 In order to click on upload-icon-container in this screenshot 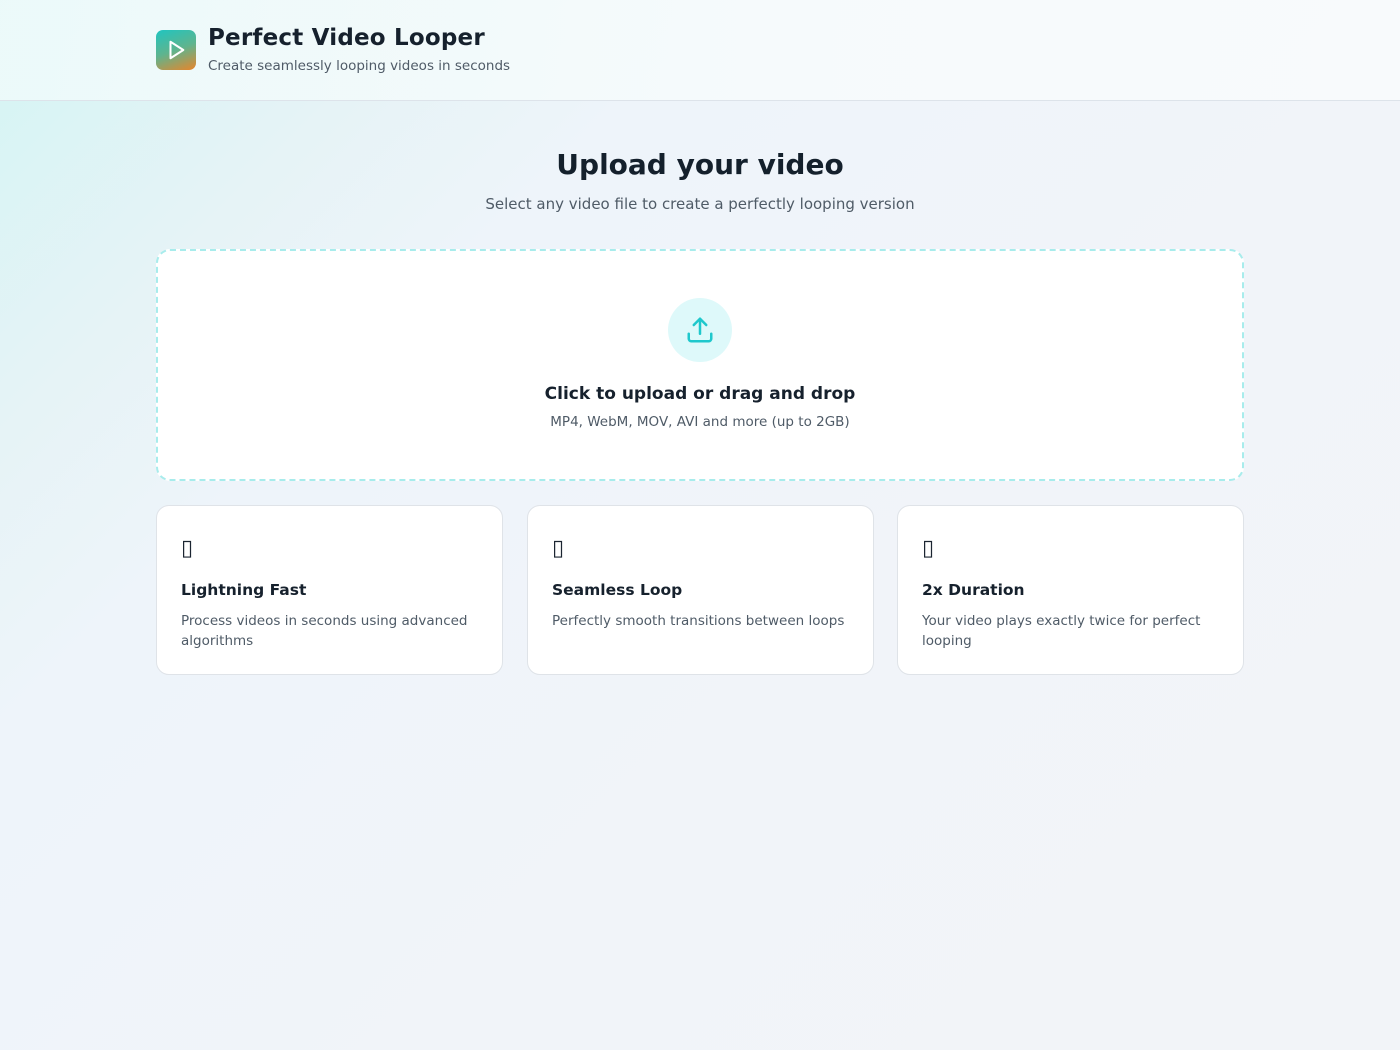, I will do `click(700, 330)`.